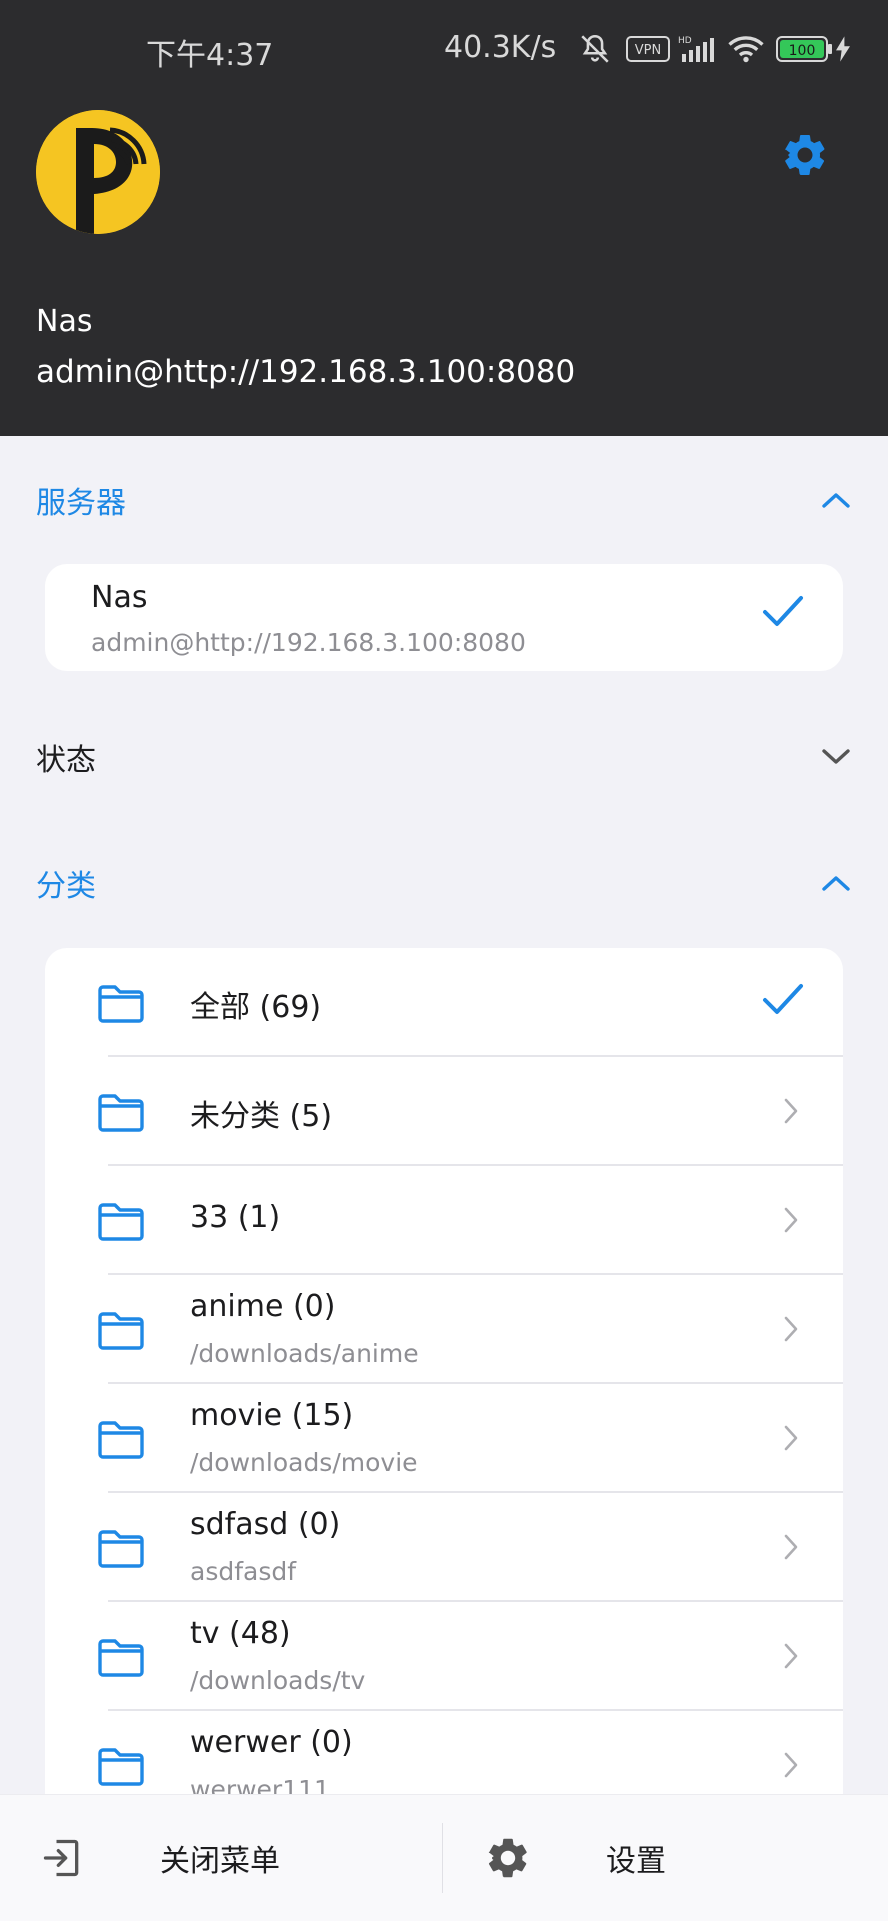  I want to click on category-title: tv (48), so click(240, 1633).